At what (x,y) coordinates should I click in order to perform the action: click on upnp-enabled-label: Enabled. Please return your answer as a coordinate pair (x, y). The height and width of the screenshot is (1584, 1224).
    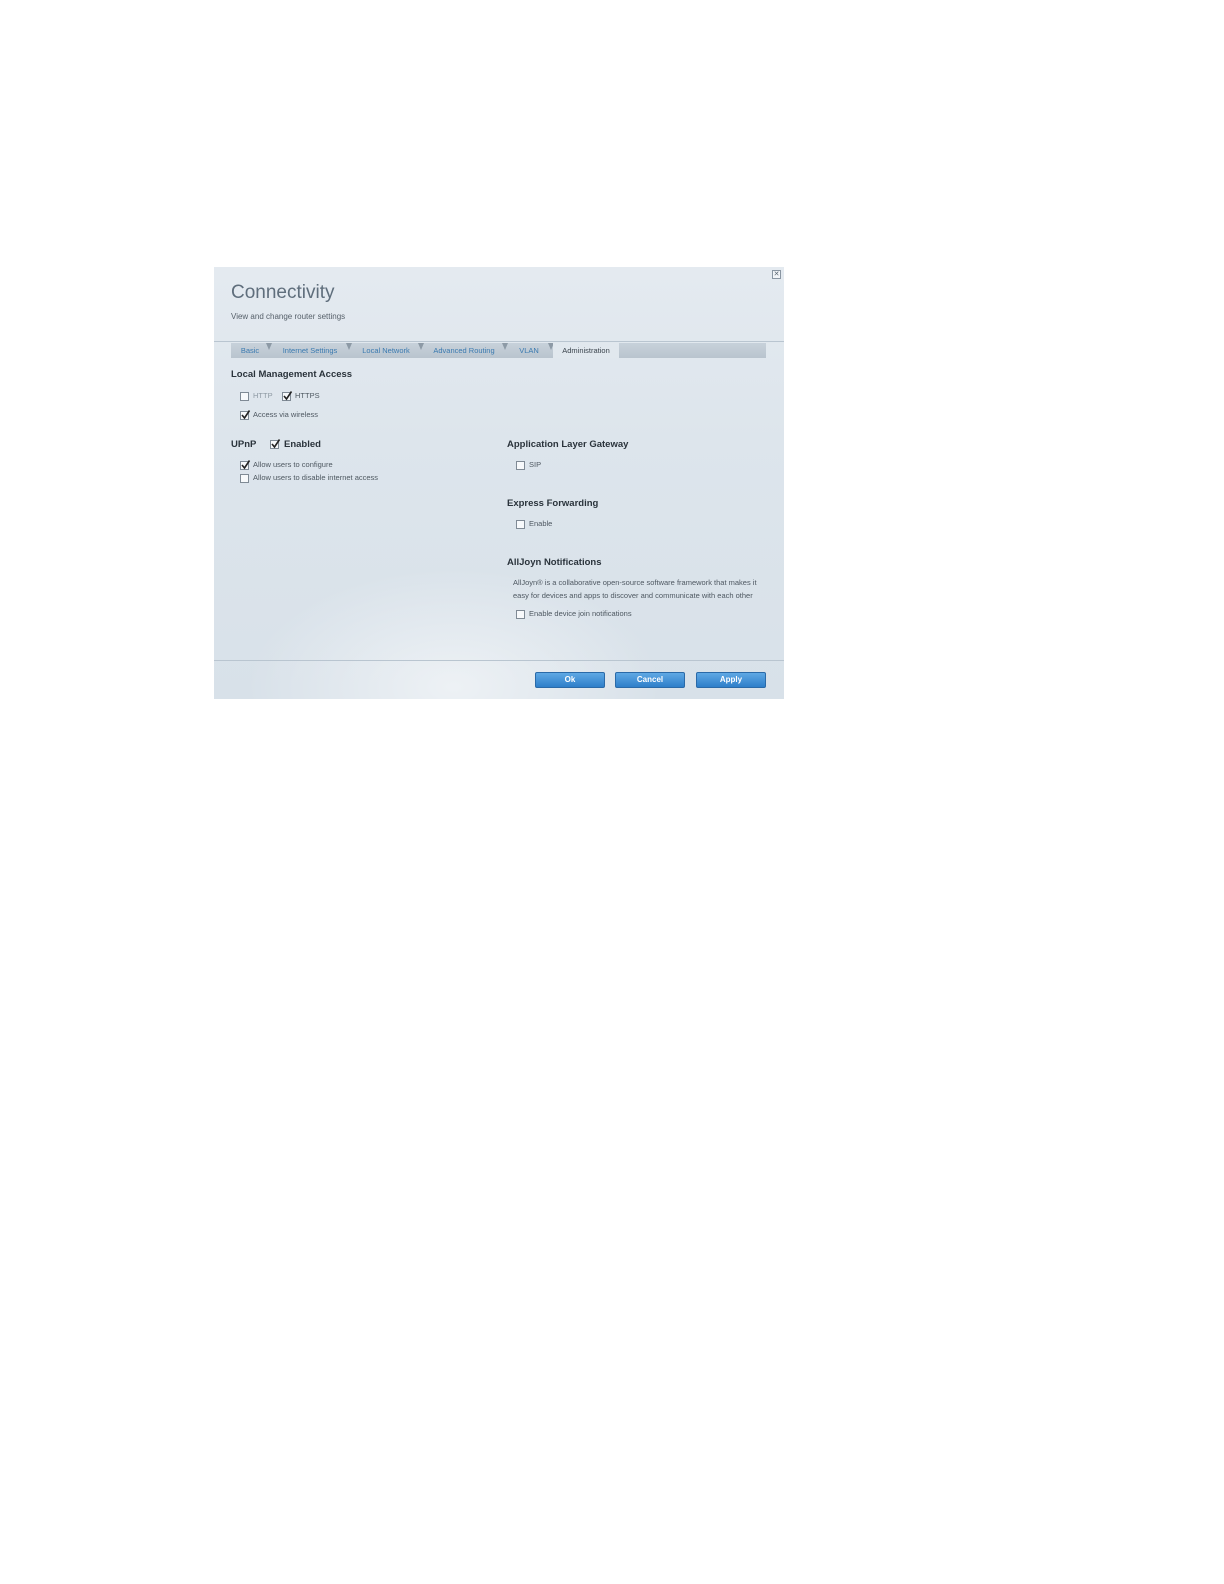
    Looking at the image, I should click on (302, 444).